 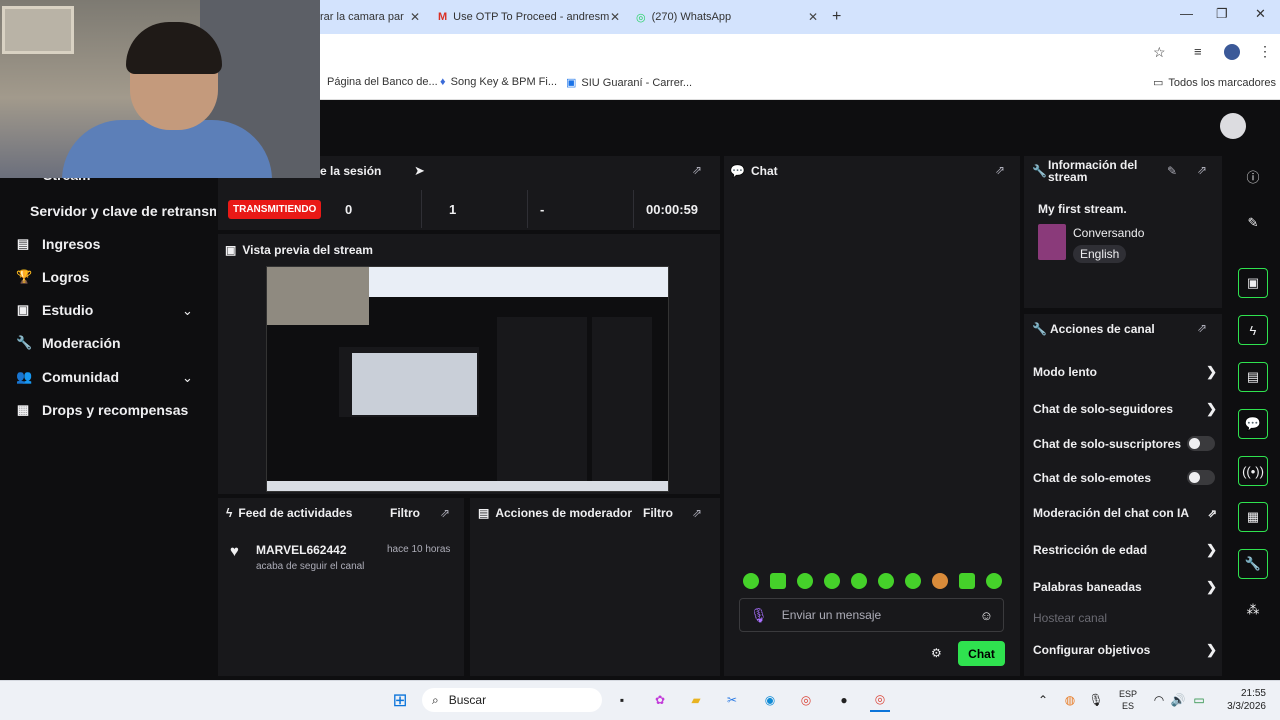 What do you see at coordinates (67, 377) in the screenshot?
I see `nav-item-comunidad: 👥 Comunidad` at bounding box center [67, 377].